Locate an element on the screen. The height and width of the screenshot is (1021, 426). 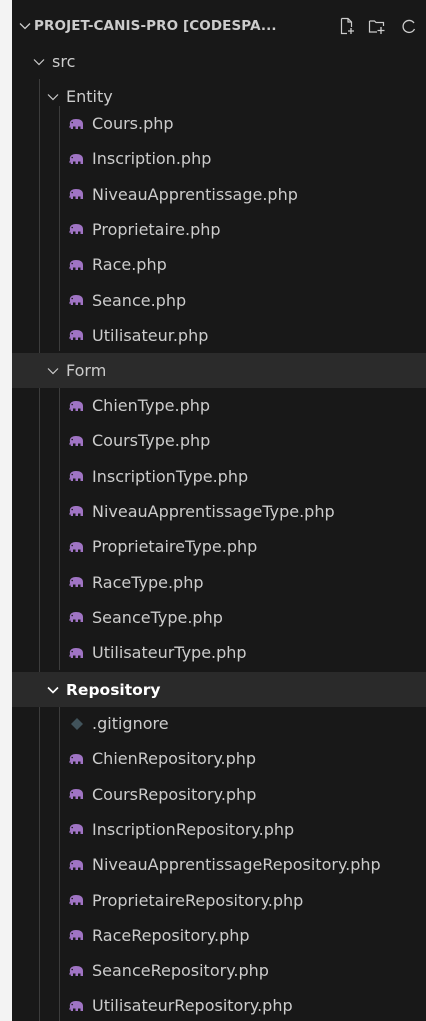
file-item: Utilisateur.php is located at coordinates (219, 335).